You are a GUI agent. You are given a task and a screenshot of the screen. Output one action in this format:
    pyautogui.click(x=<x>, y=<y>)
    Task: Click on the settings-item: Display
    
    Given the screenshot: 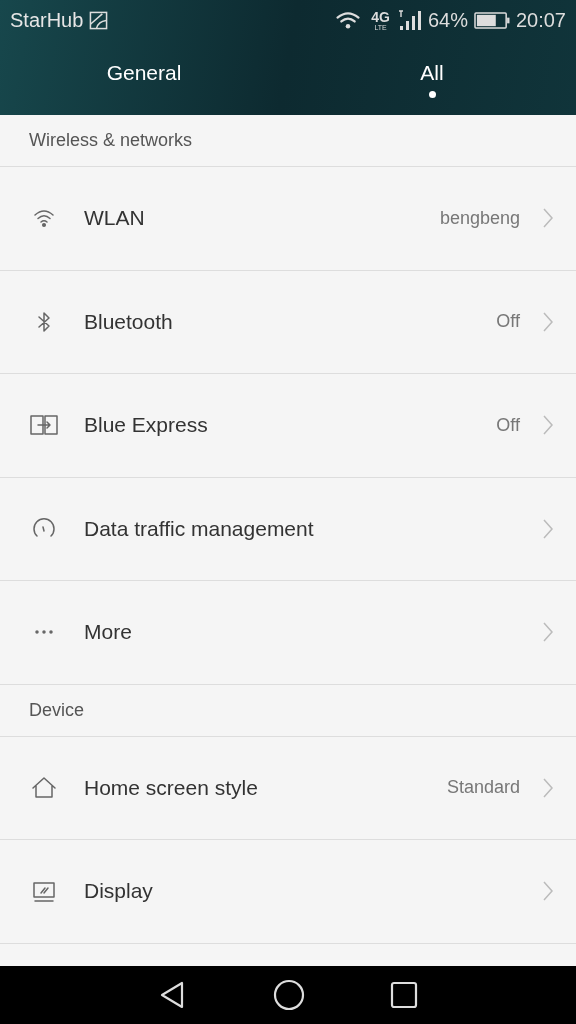 What is the action you would take?
    pyautogui.click(x=288, y=892)
    